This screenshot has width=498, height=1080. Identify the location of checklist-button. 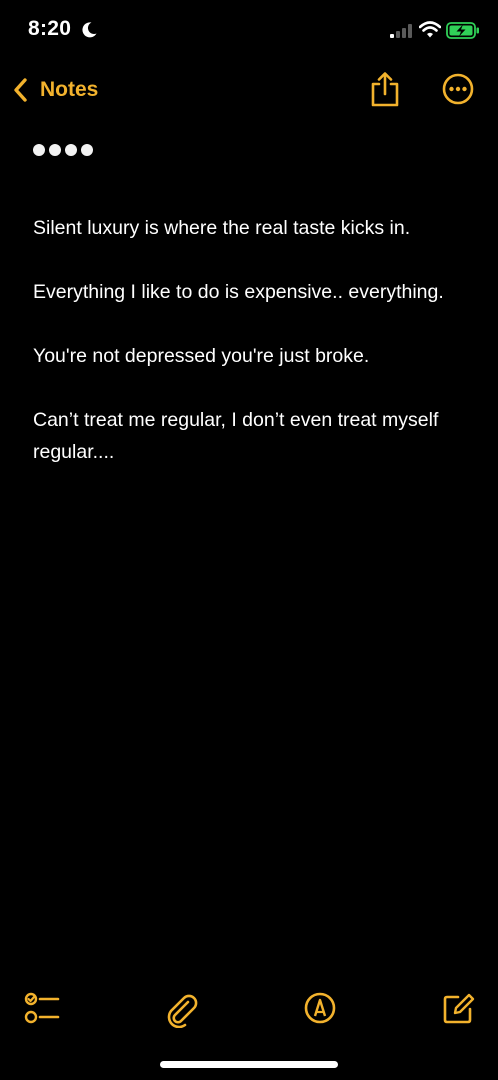
(42, 1008).